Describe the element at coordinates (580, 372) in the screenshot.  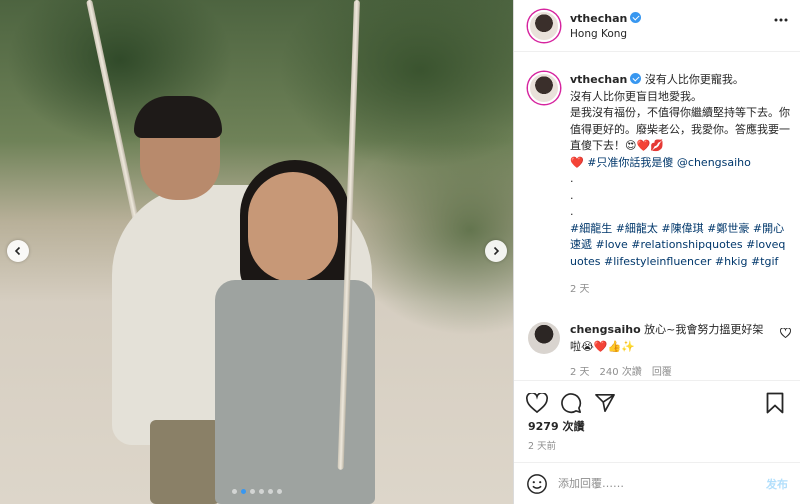
I see `comment-time: 2 天` at that location.